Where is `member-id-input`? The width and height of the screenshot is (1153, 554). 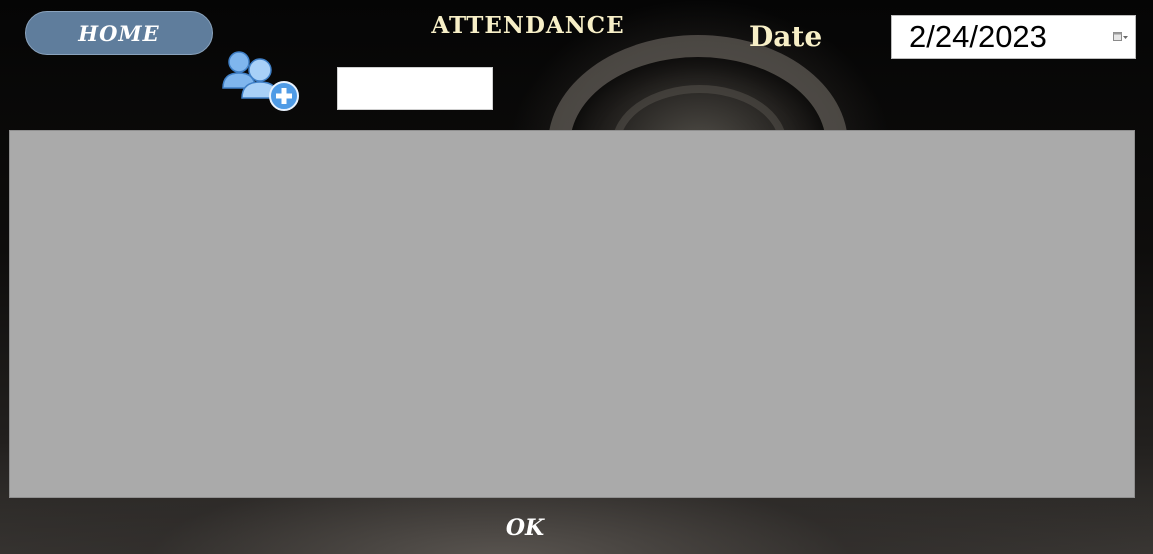 member-id-input is located at coordinates (415, 88).